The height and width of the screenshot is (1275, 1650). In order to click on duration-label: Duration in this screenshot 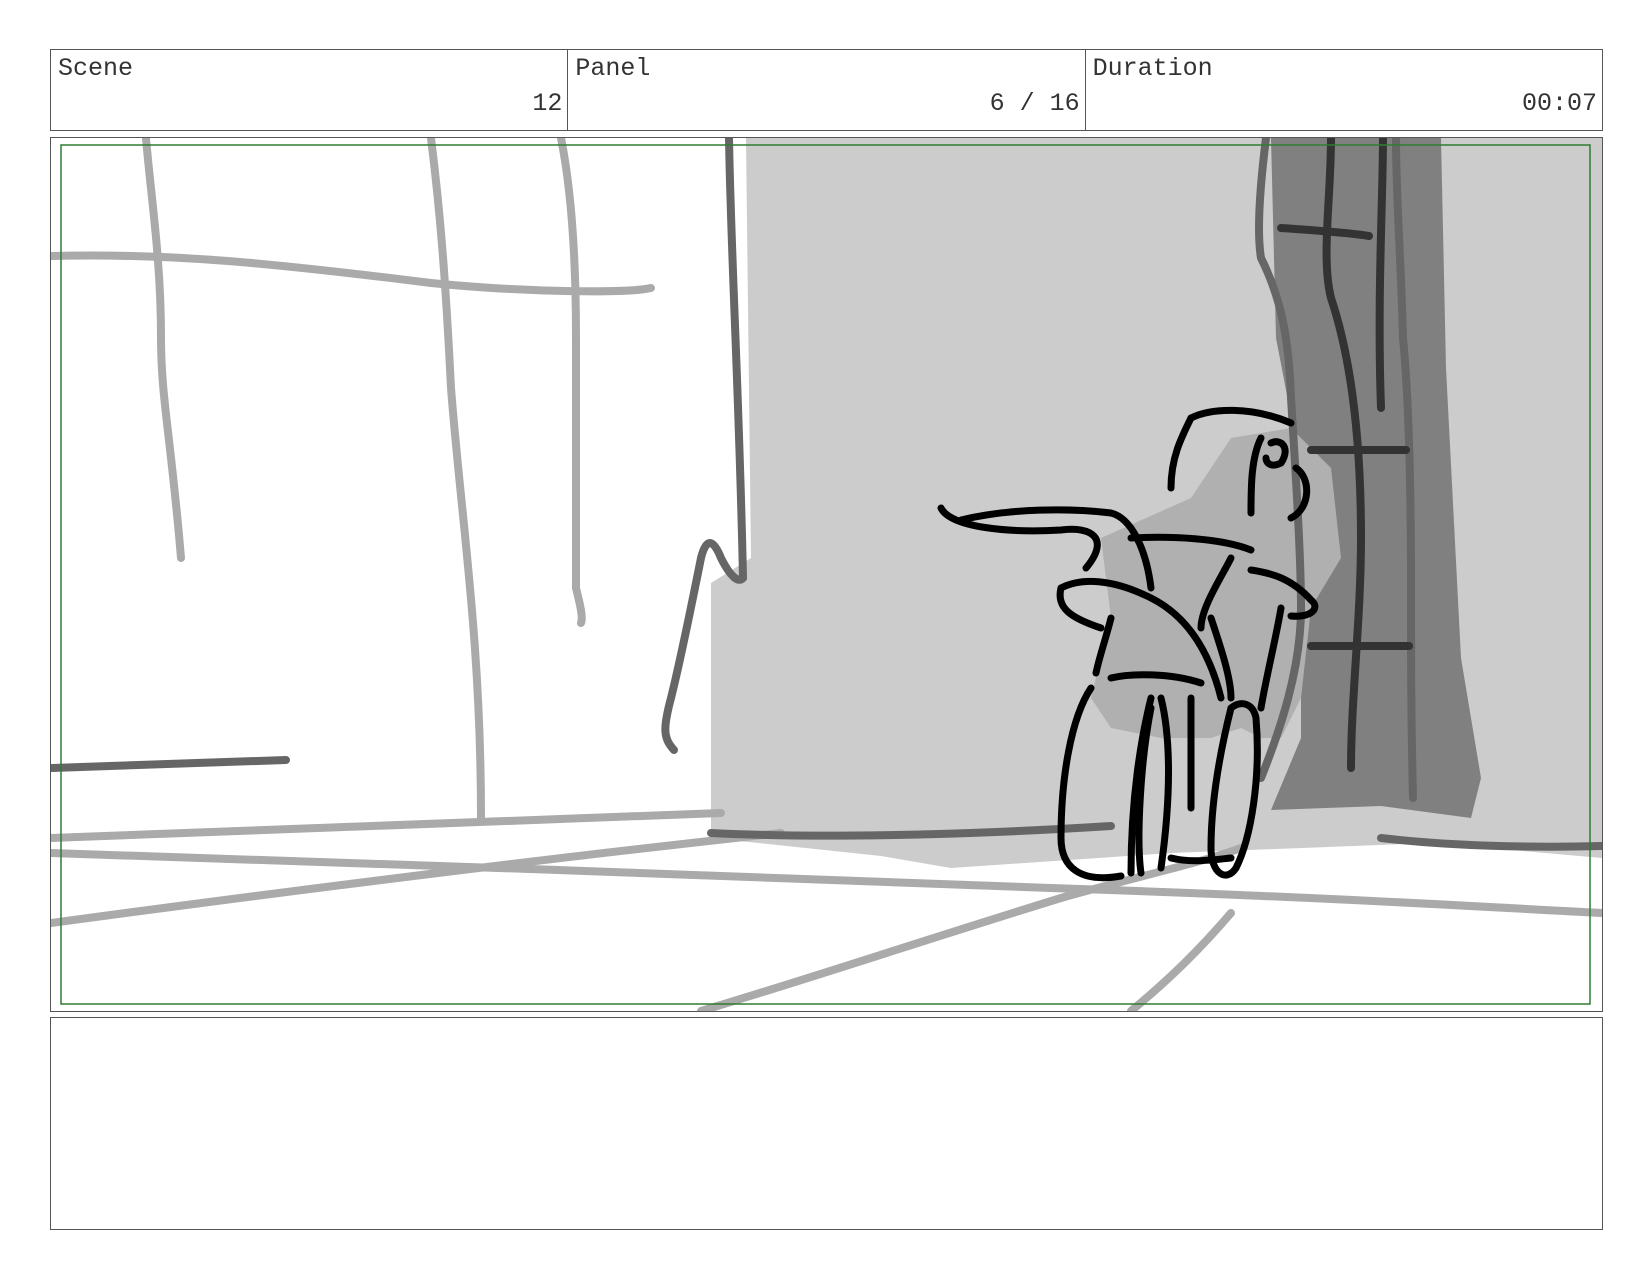, I will do `click(1152, 68)`.